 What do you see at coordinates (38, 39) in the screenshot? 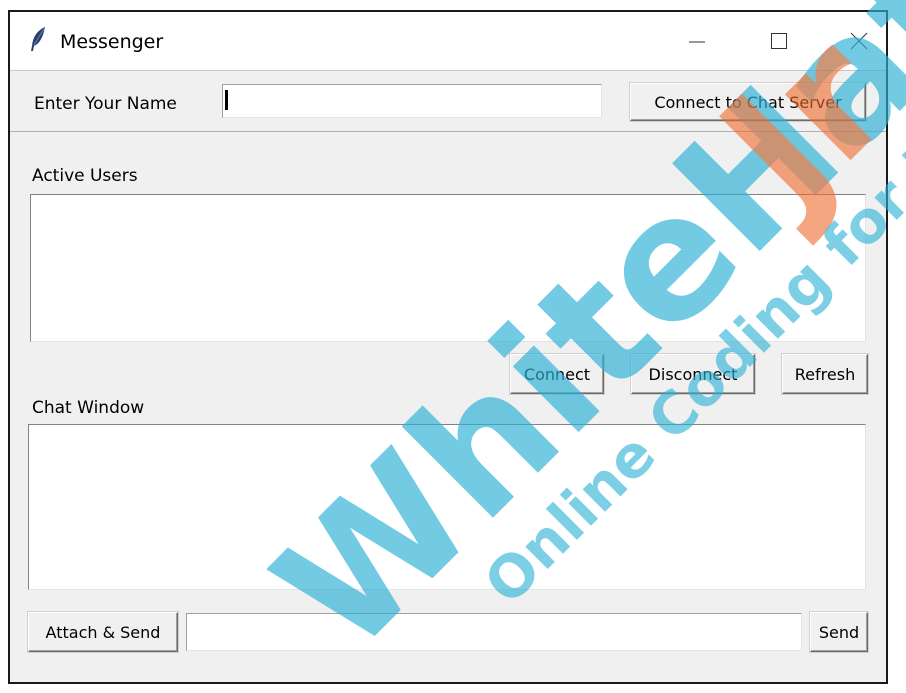
I see `feather-icon` at bounding box center [38, 39].